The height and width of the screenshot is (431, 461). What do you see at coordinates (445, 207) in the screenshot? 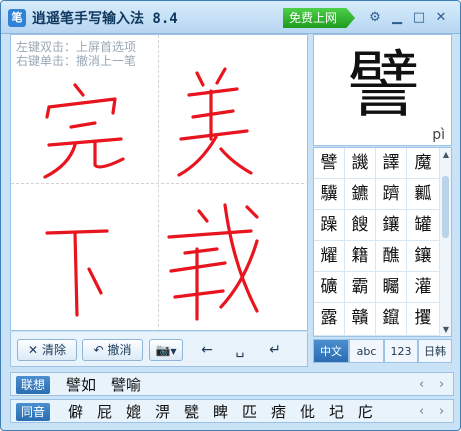
I see `scroll-thumb` at bounding box center [445, 207].